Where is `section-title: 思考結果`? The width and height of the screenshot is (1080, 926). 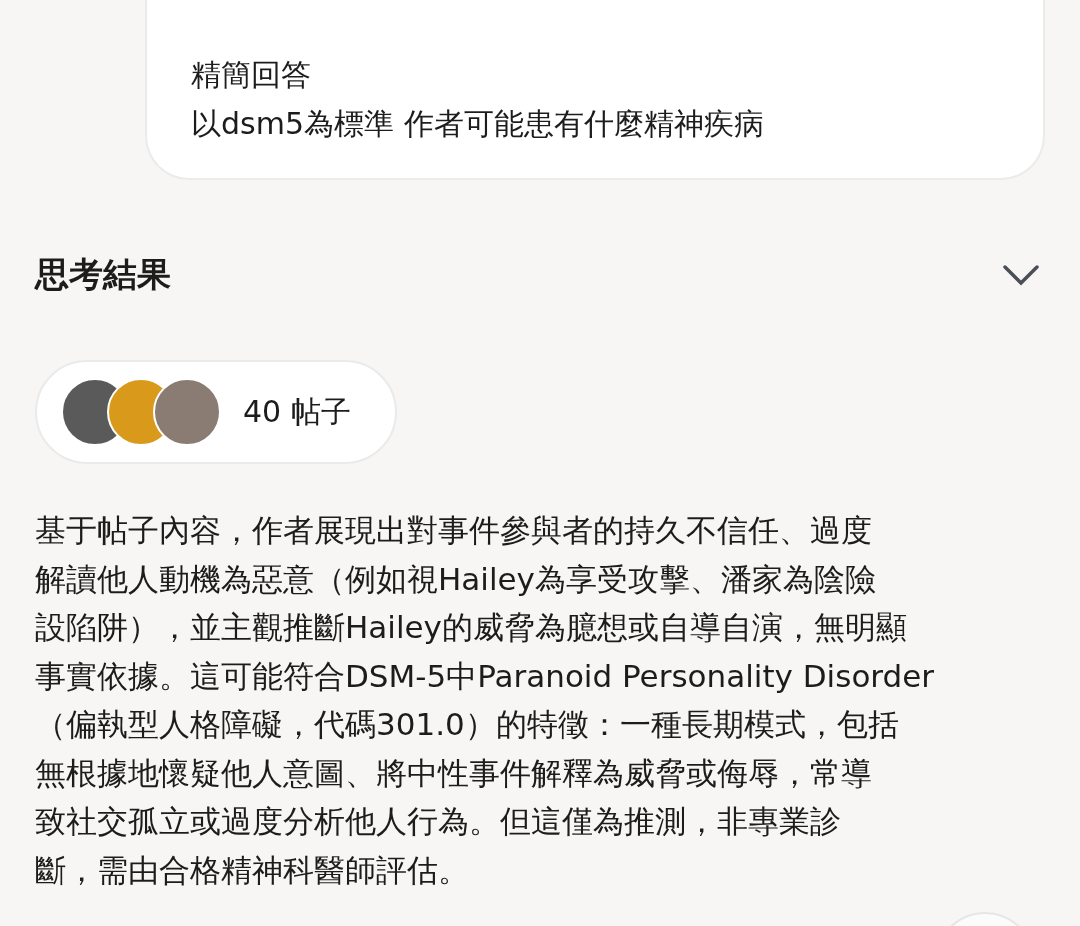 section-title: 思考結果 is located at coordinates (103, 274).